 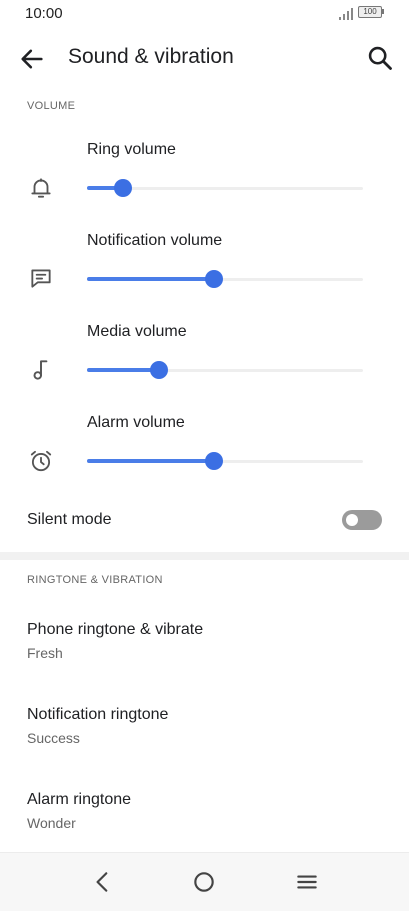 I want to click on pref-title: Alarm ringtone, so click(x=79, y=799).